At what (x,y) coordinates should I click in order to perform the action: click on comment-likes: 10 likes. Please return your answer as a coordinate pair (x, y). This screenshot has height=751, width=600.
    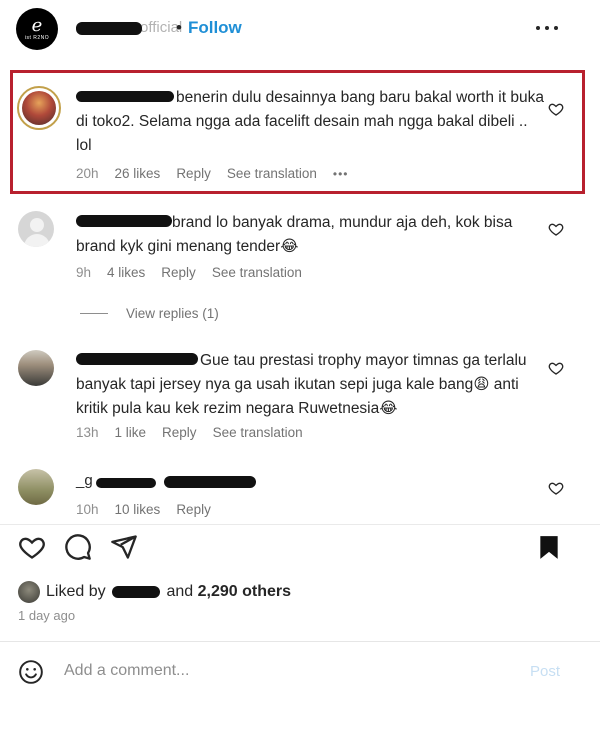
    Looking at the image, I should click on (138, 509).